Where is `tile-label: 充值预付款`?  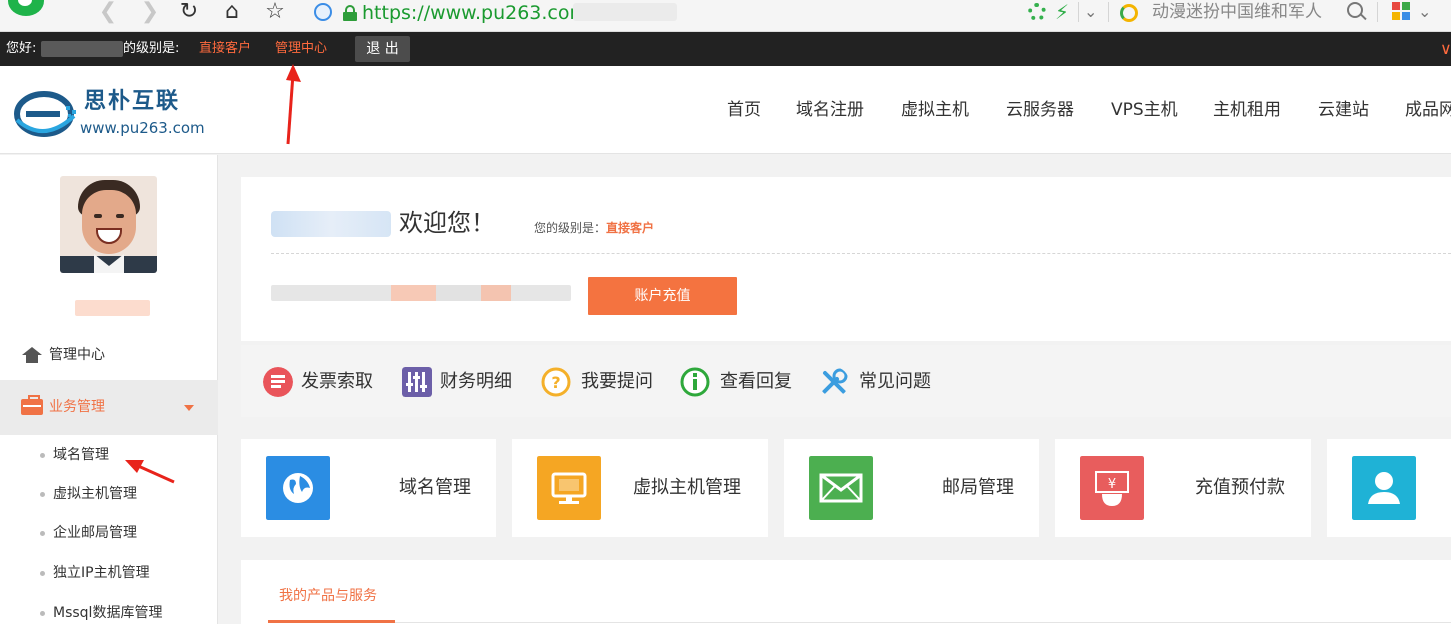 tile-label: 充值预付款 is located at coordinates (1240, 487).